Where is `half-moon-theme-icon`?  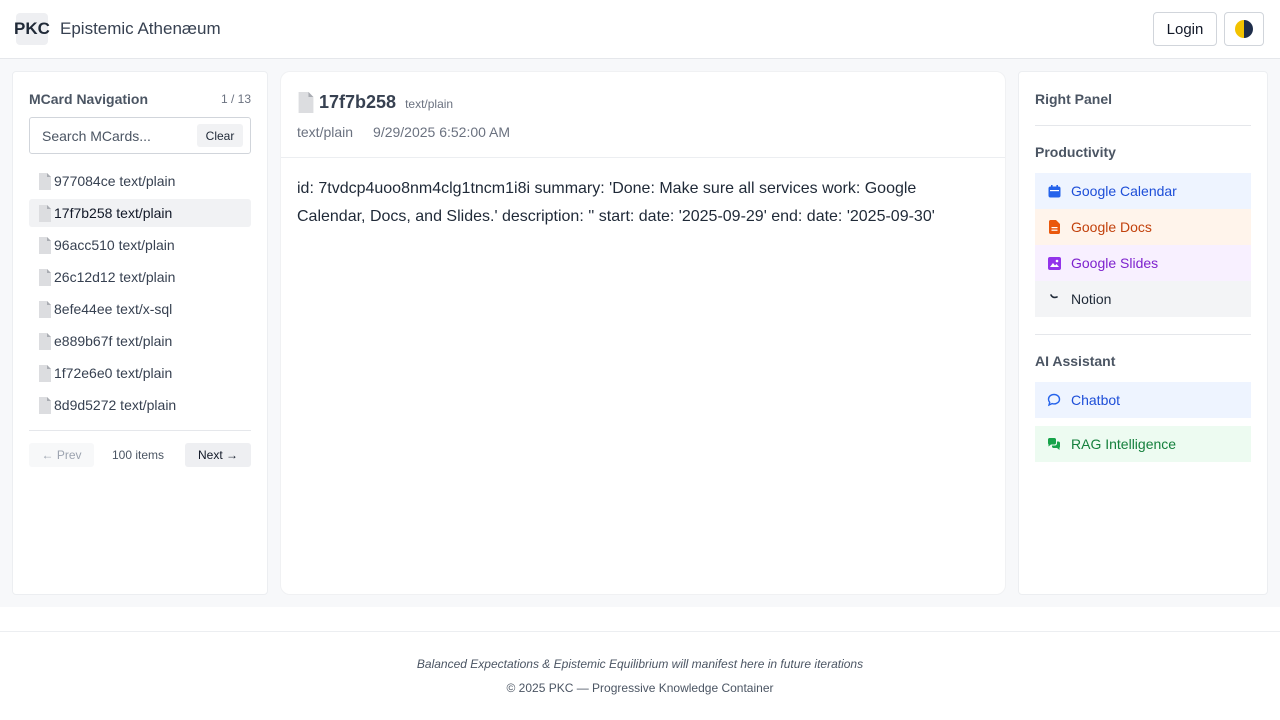 half-moon-theme-icon is located at coordinates (1244, 29).